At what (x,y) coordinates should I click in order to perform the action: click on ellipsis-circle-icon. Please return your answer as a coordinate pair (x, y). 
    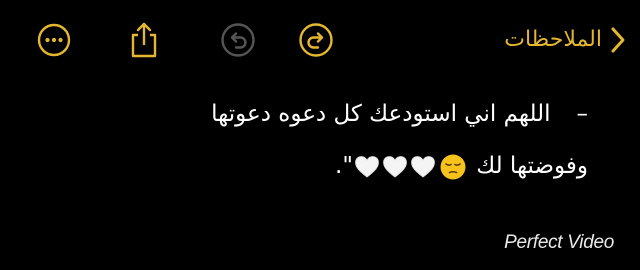
    Looking at the image, I should click on (54, 40).